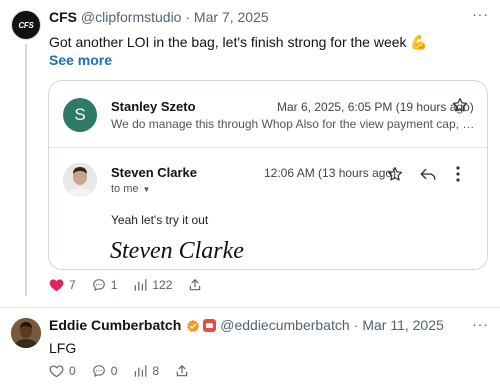 This screenshot has height=387, width=500. What do you see at coordinates (146, 189) in the screenshot?
I see `caret-down-icon: ▼` at bounding box center [146, 189].